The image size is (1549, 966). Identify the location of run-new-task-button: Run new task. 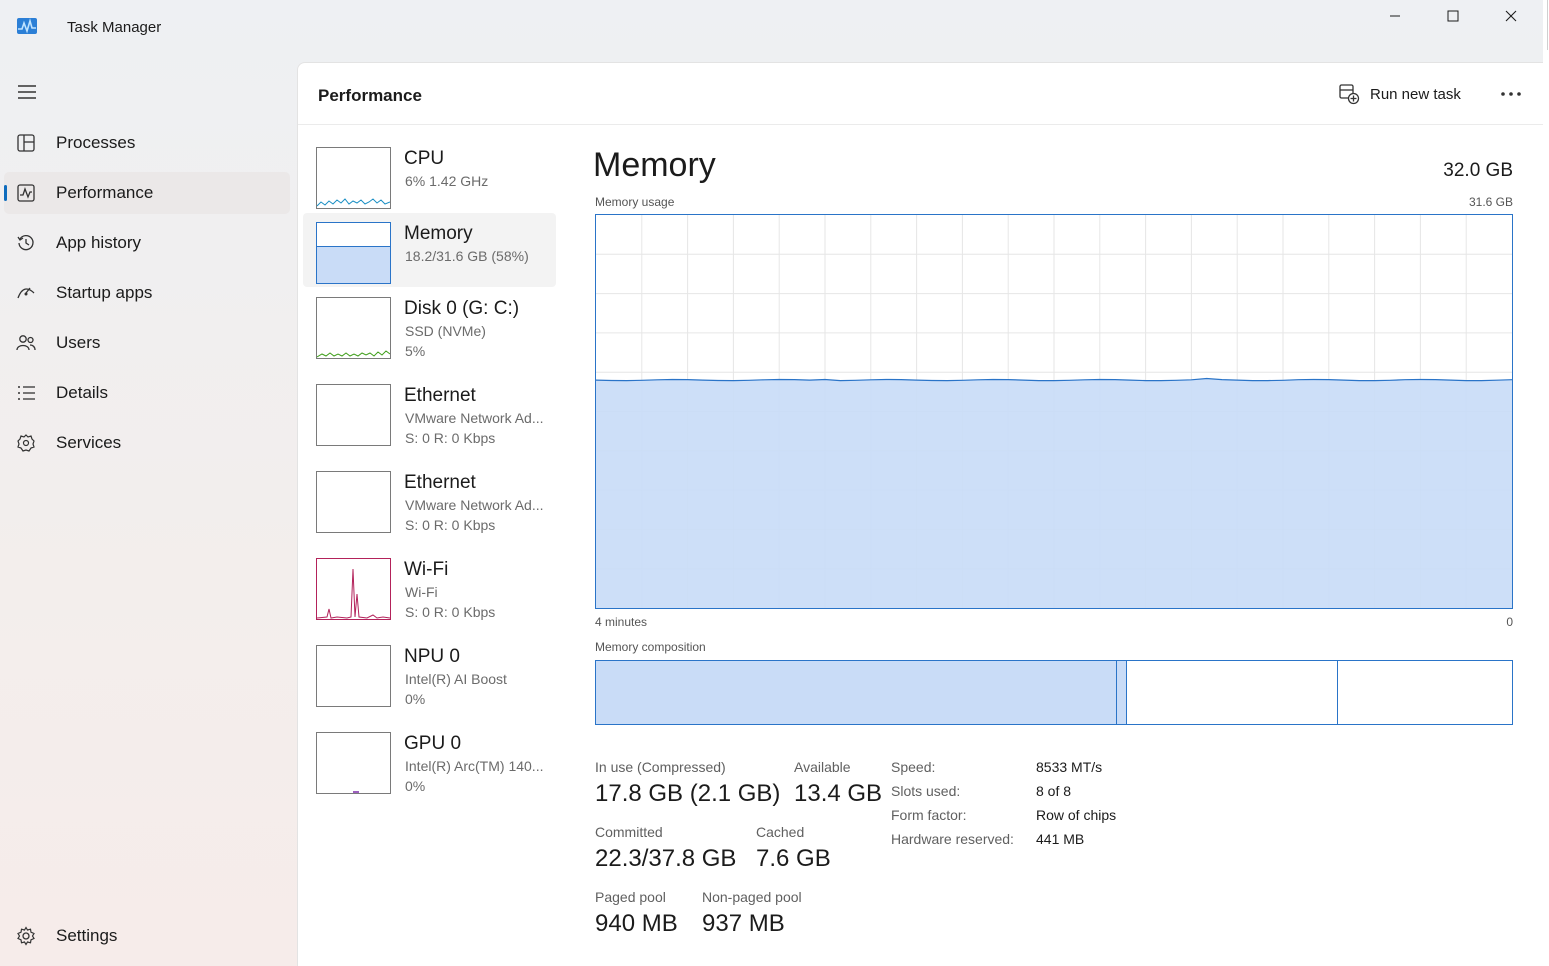
(1399, 94).